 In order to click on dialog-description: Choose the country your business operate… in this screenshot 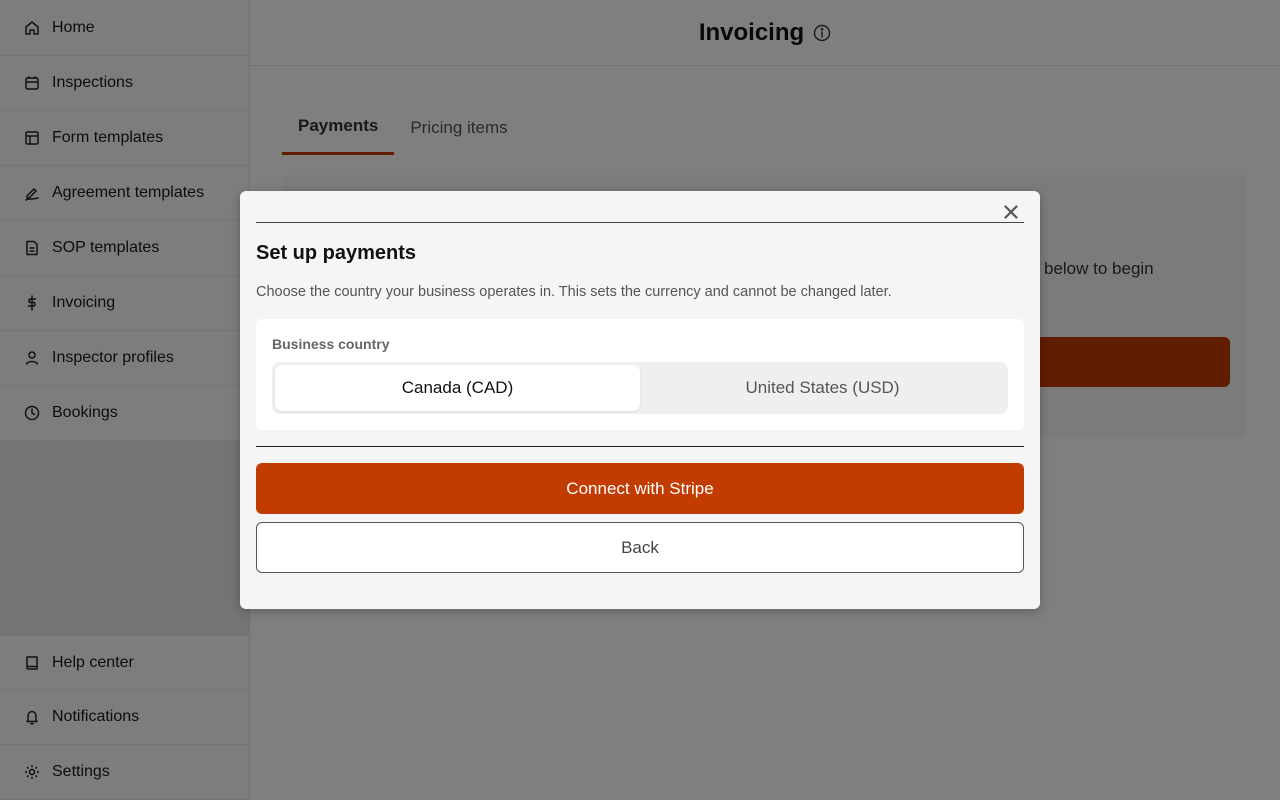, I will do `click(574, 292)`.